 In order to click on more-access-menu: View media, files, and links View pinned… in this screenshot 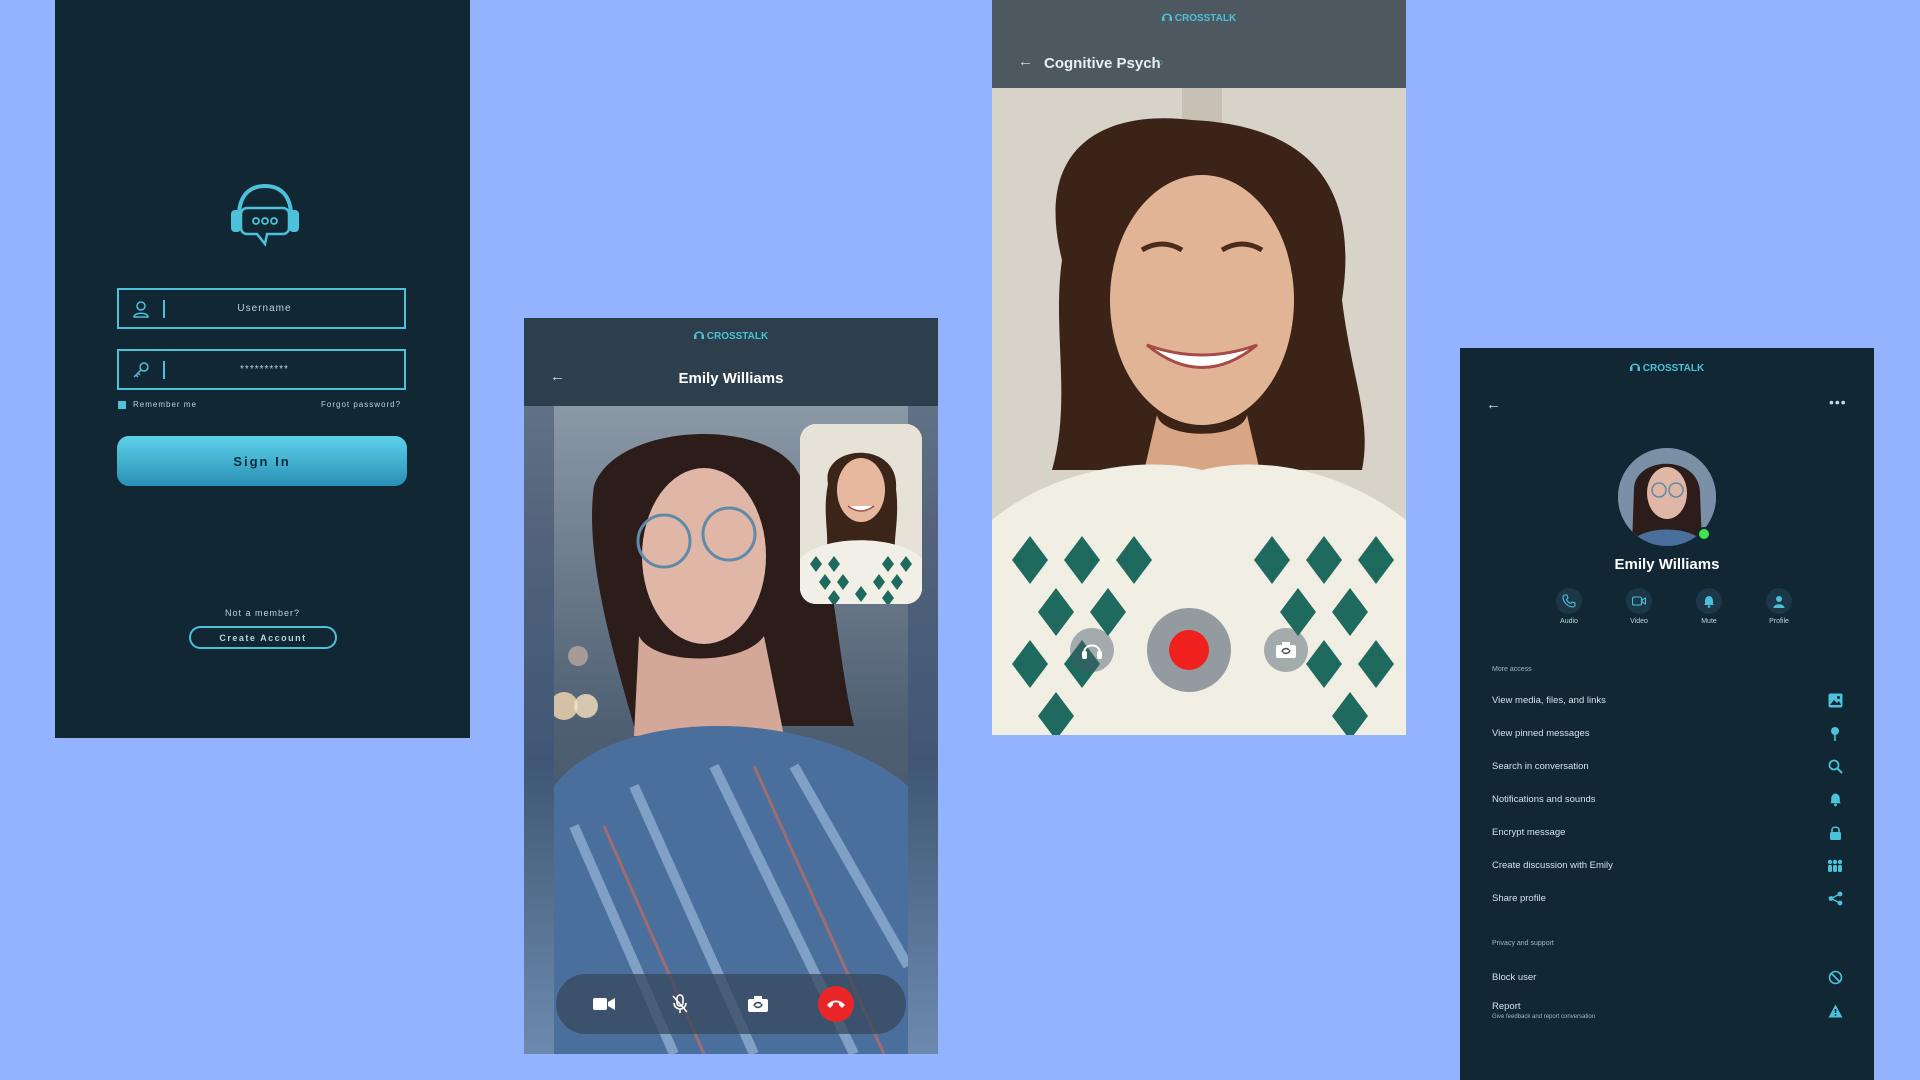, I will do `click(1668, 799)`.